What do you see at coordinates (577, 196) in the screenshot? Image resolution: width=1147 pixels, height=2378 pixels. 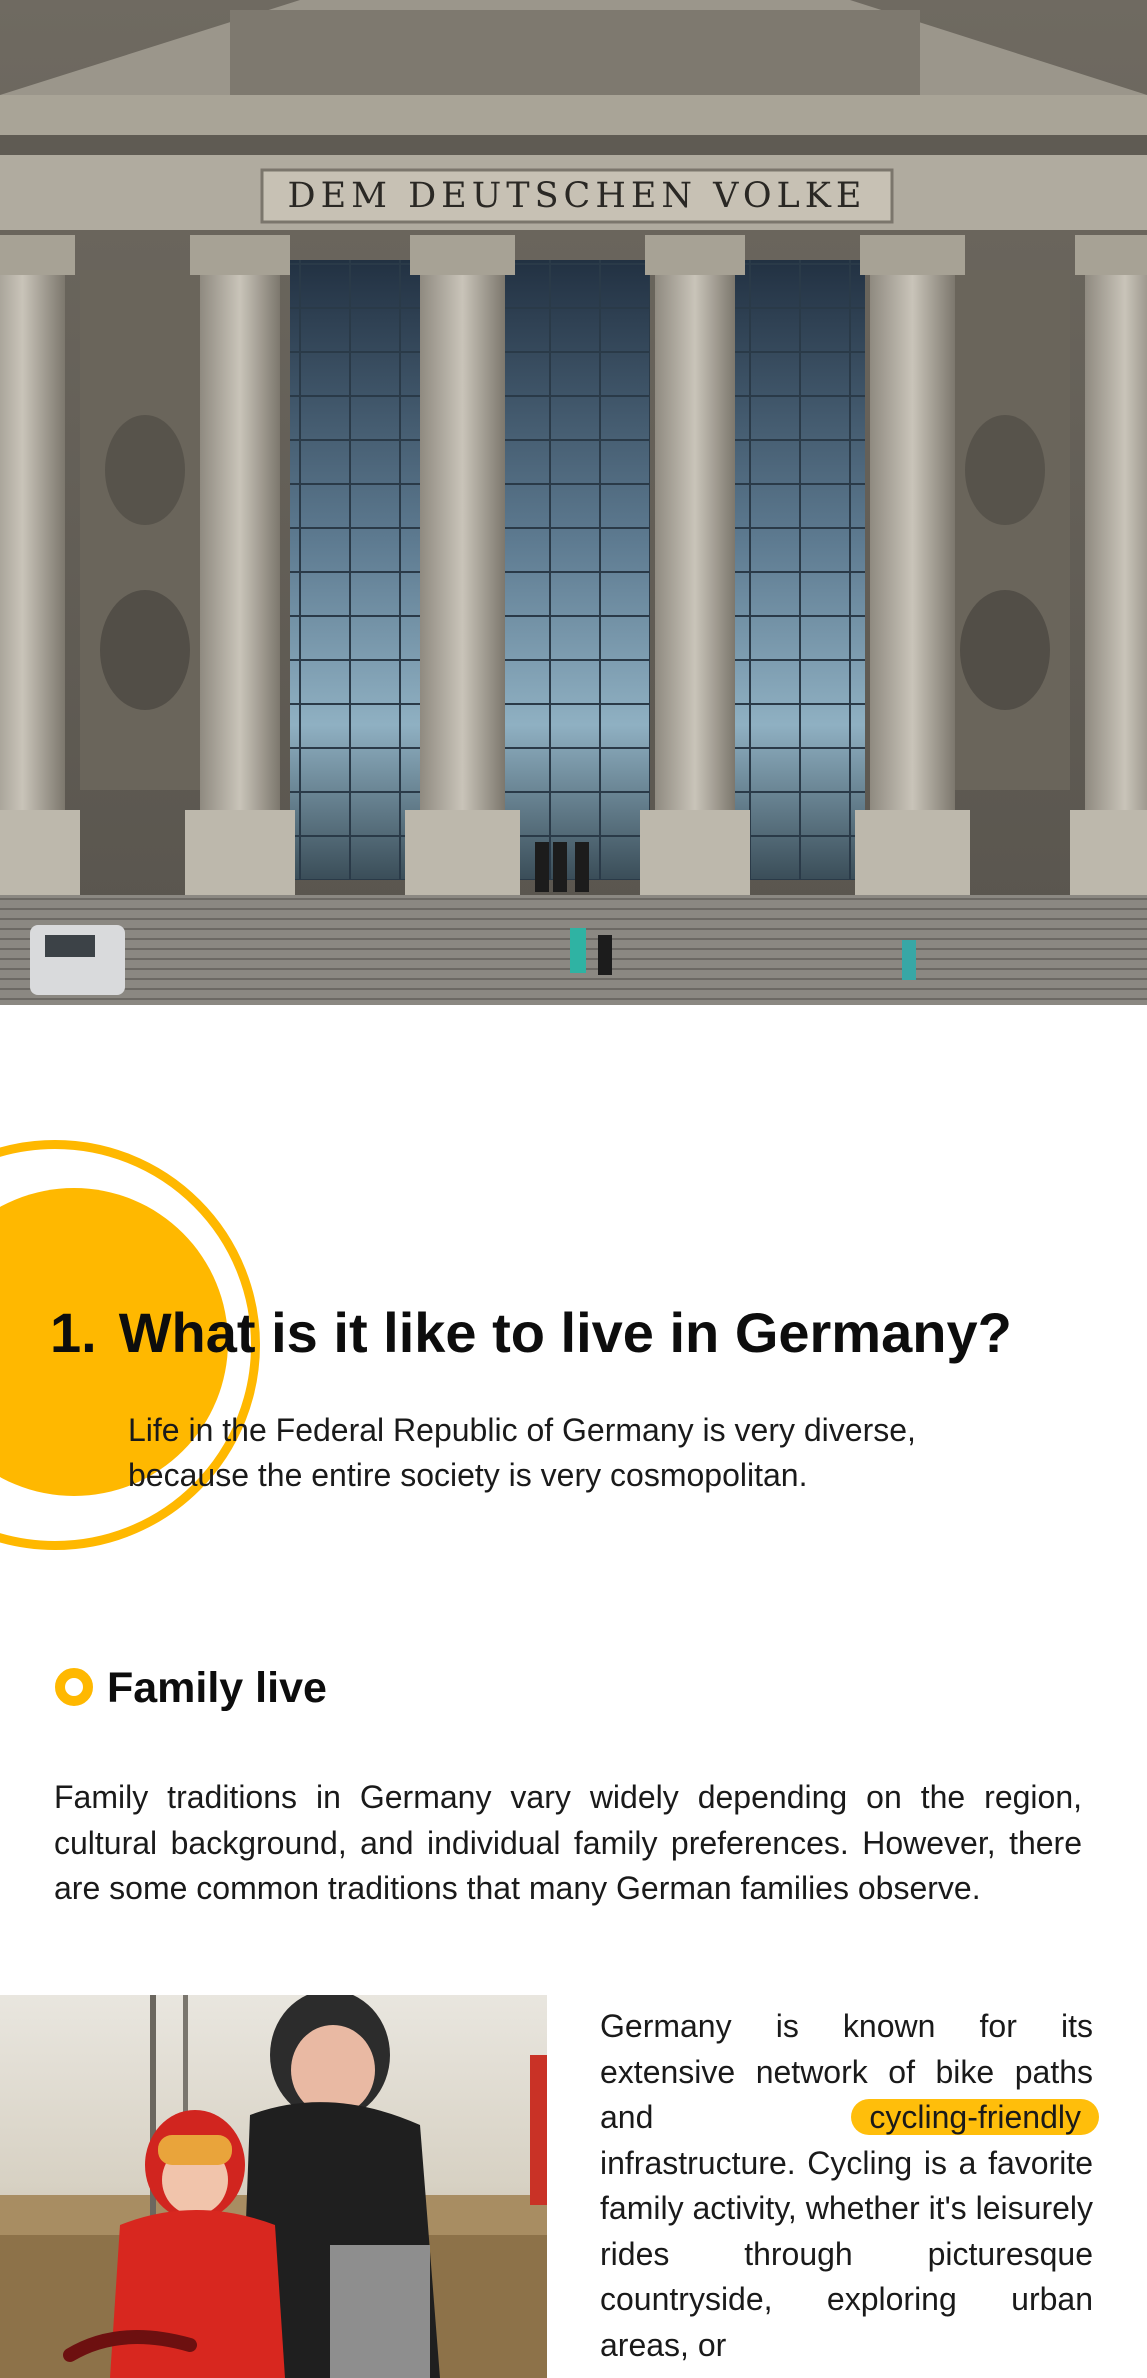 I see `building-inscription: Dem Deutschen Volke` at bounding box center [577, 196].